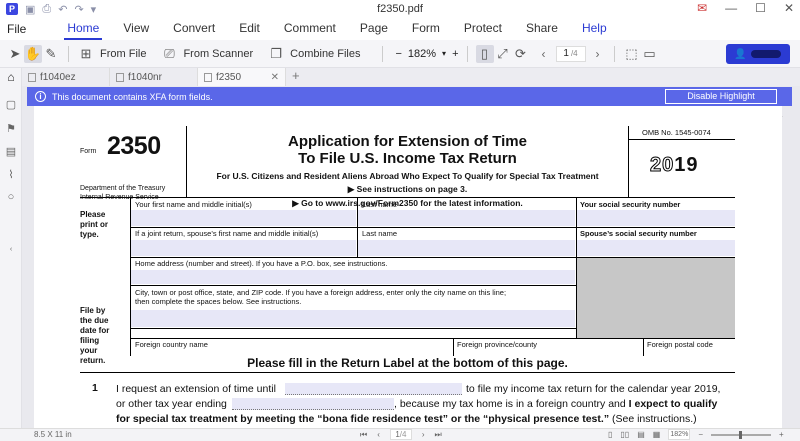  What do you see at coordinates (657, 434) in the screenshot?
I see `grid-view-icon: ▦` at bounding box center [657, 434].